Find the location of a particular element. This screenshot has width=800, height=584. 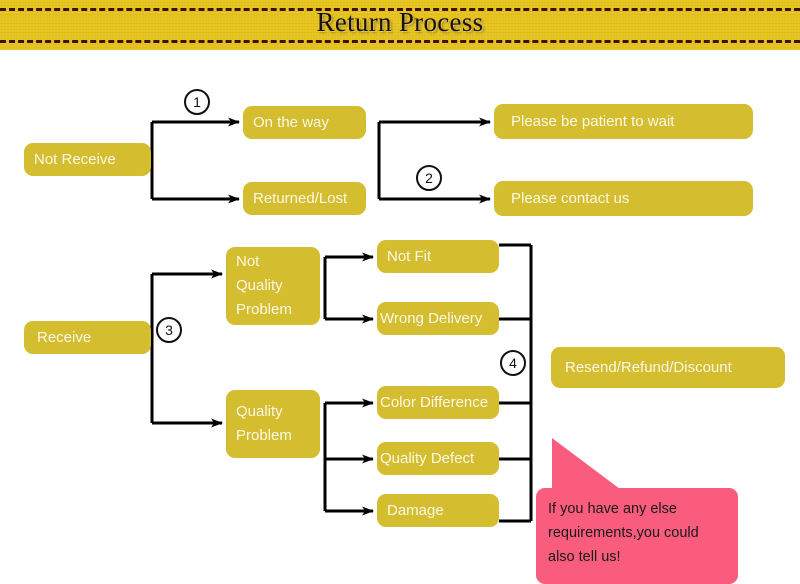

step-marker-2: 2 is located at coordinates (429, 178).